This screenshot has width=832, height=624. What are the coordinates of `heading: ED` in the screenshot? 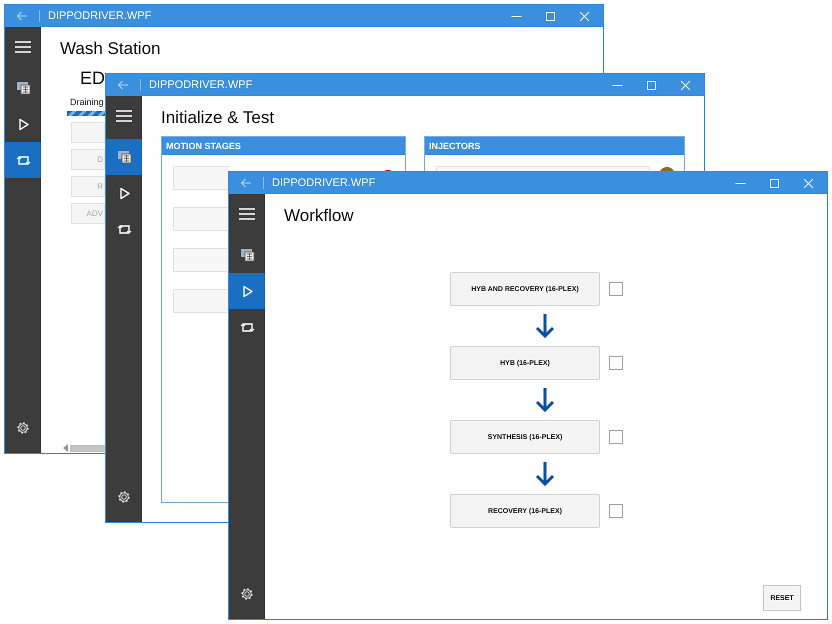 It's located at (92, 78).